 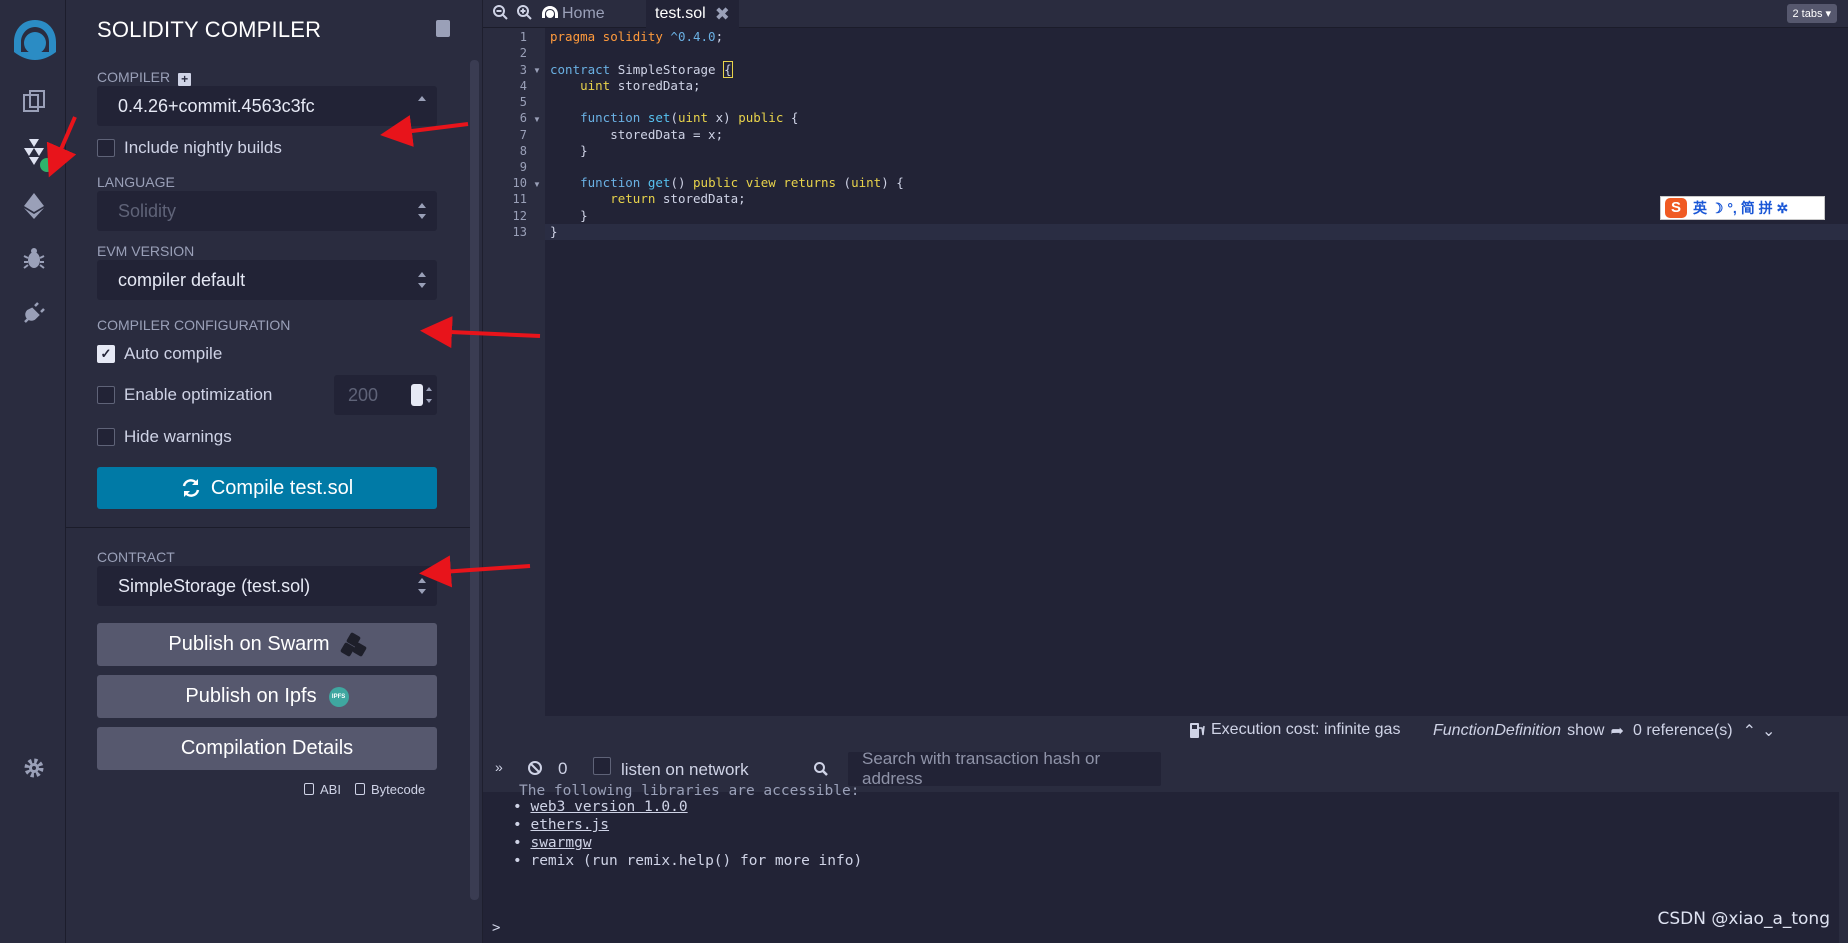 I want to click on compiler-label-row: COMPILER +, so click(x=144, y=77).